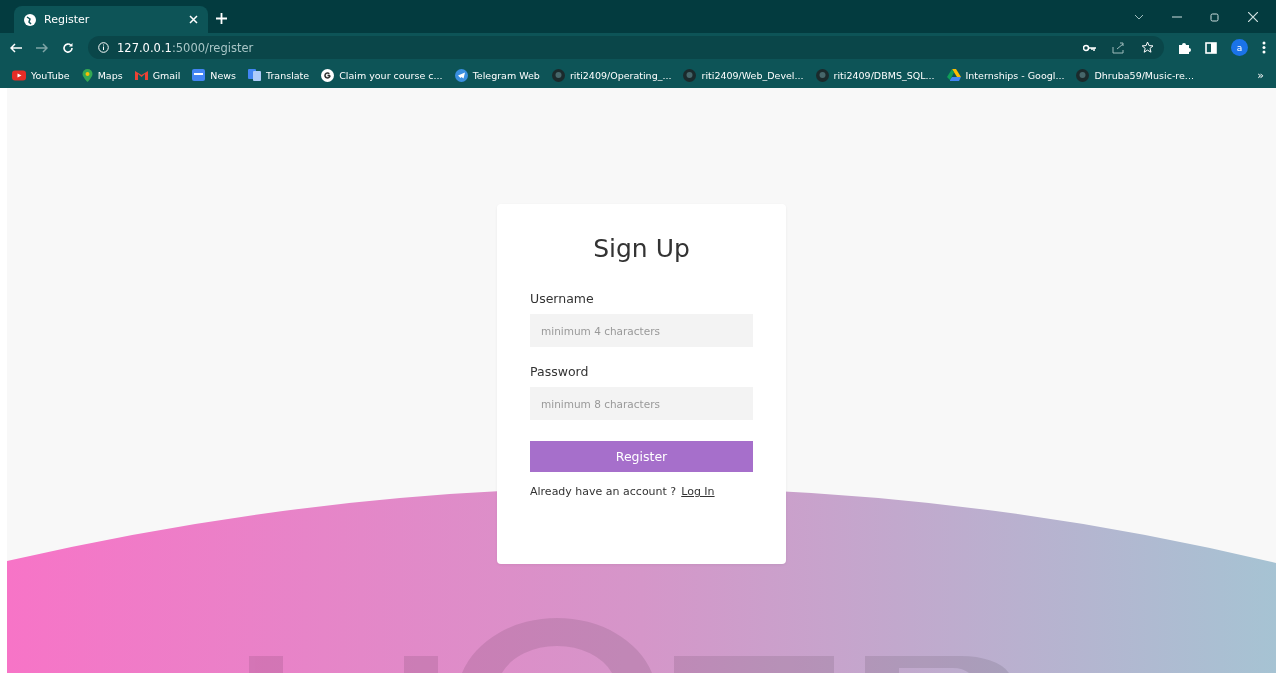  I want to click on puzzle-icon, so click(1184, 47).